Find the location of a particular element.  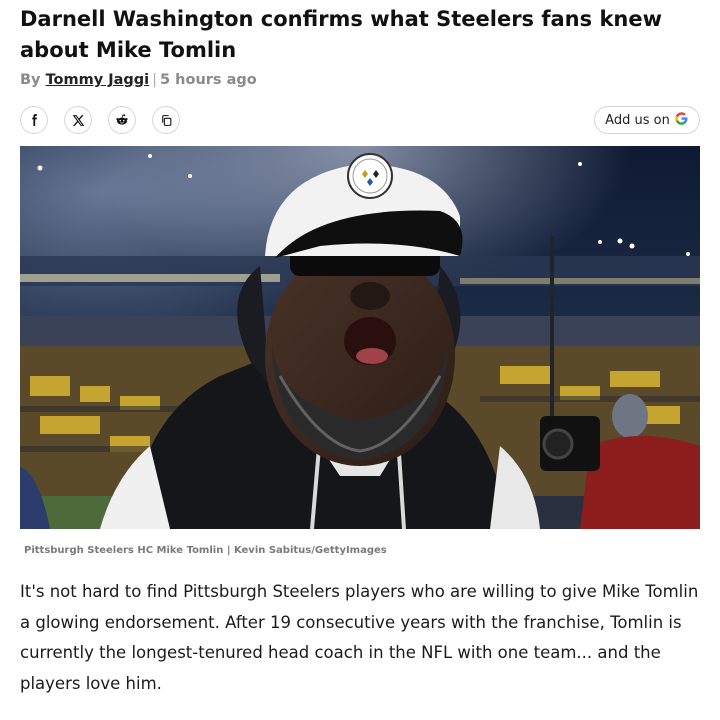

byline: By Tommy Jaggi | 5 hours ago is located at coordinates (138, 80).